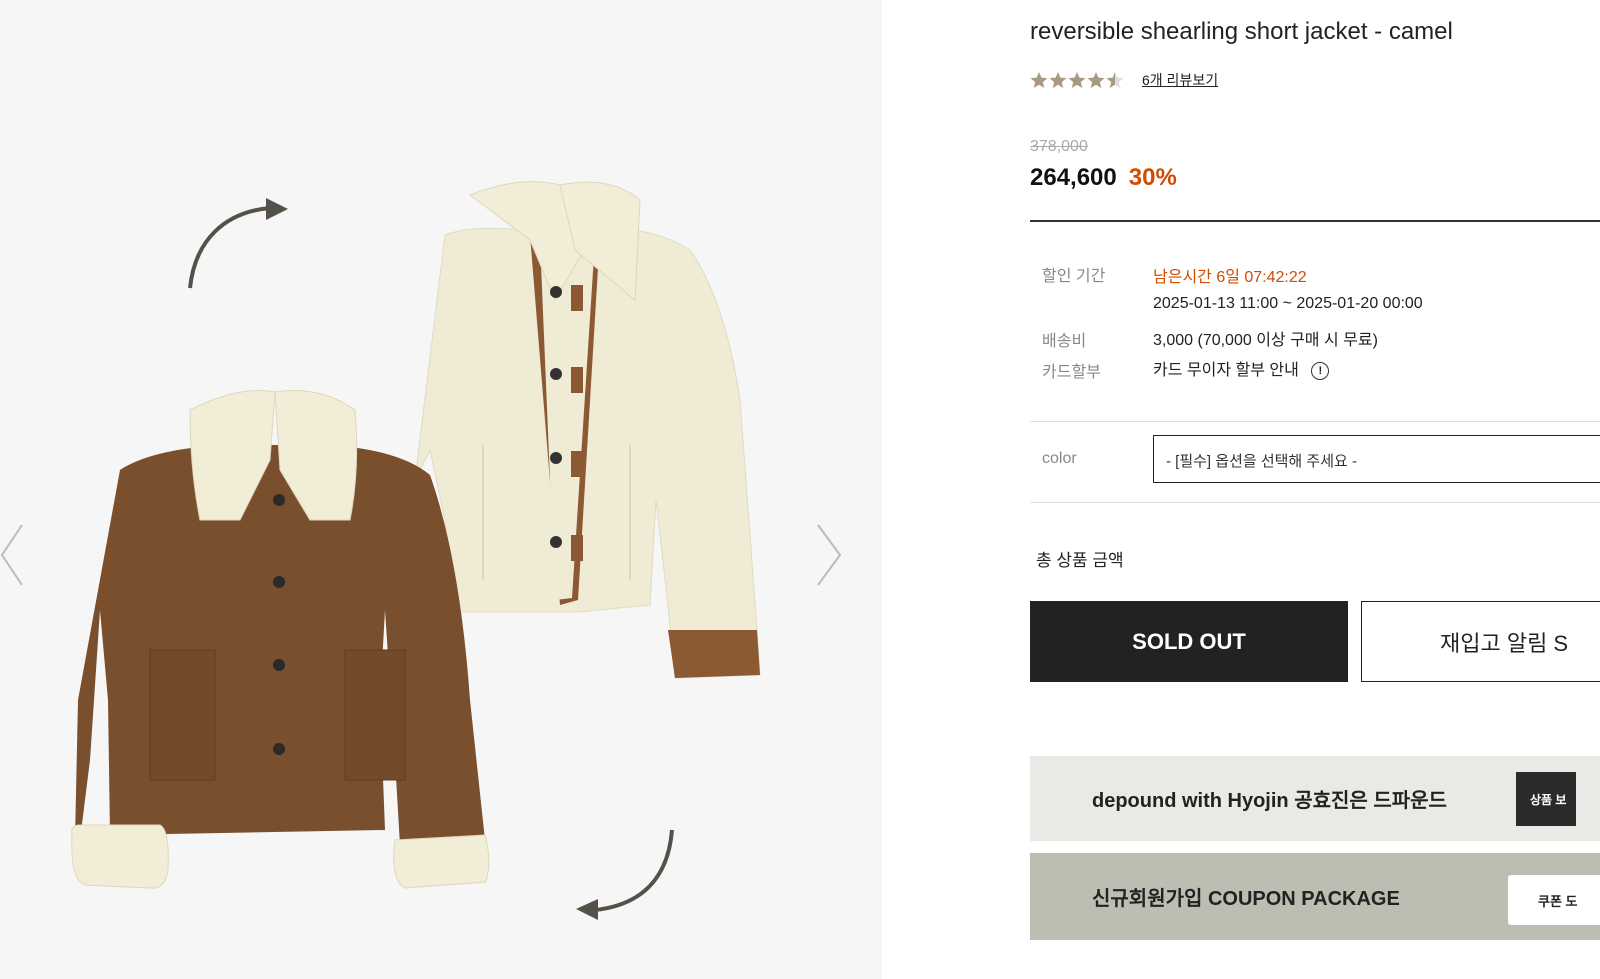 The height and width of the screenshot is (979, 1600). I want to click on installment-info: 카드 무이자 할부 안내 !, so click(1241, 368).